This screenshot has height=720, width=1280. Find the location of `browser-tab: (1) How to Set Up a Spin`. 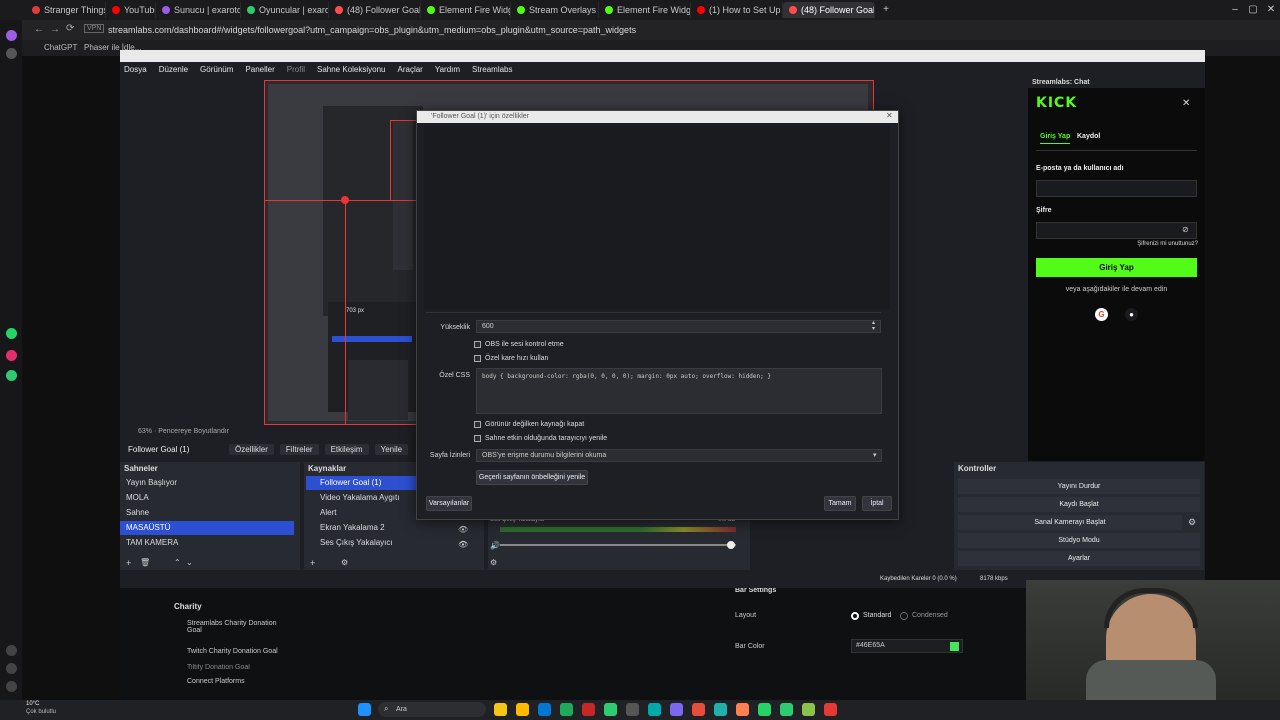

browser-tab: (1) How to Set Up a Spin is located at coordinates (737, 10).